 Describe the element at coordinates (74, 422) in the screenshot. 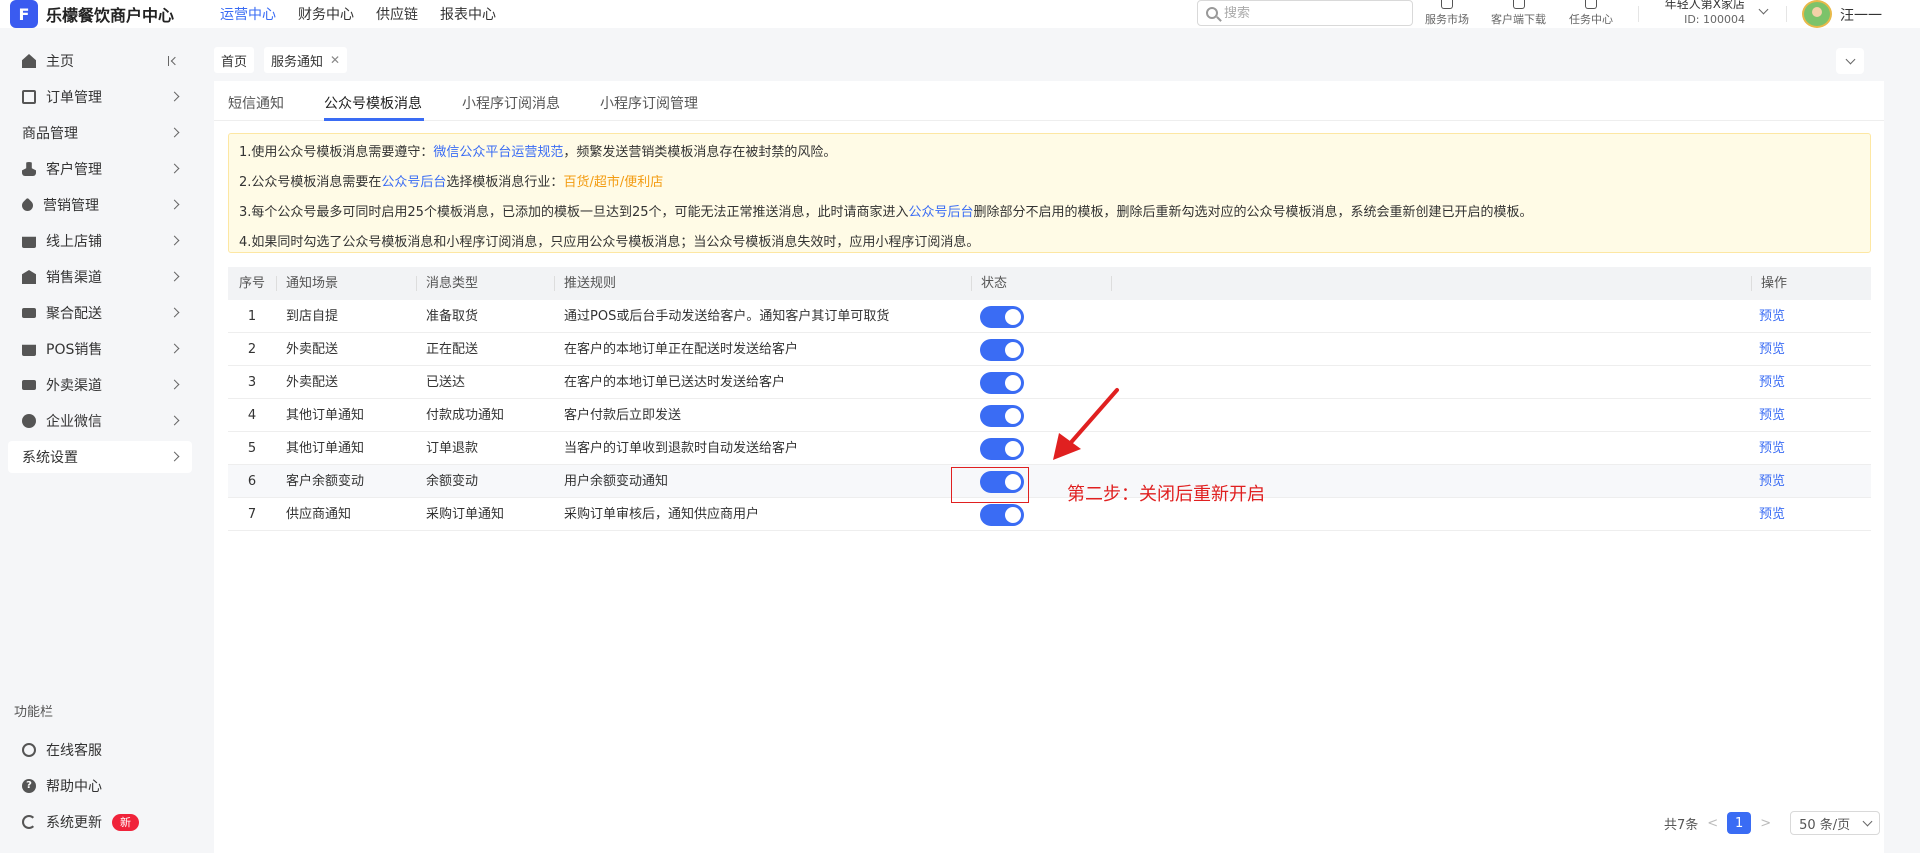

I see `sidebar-item-label: 企业微信` at that location.